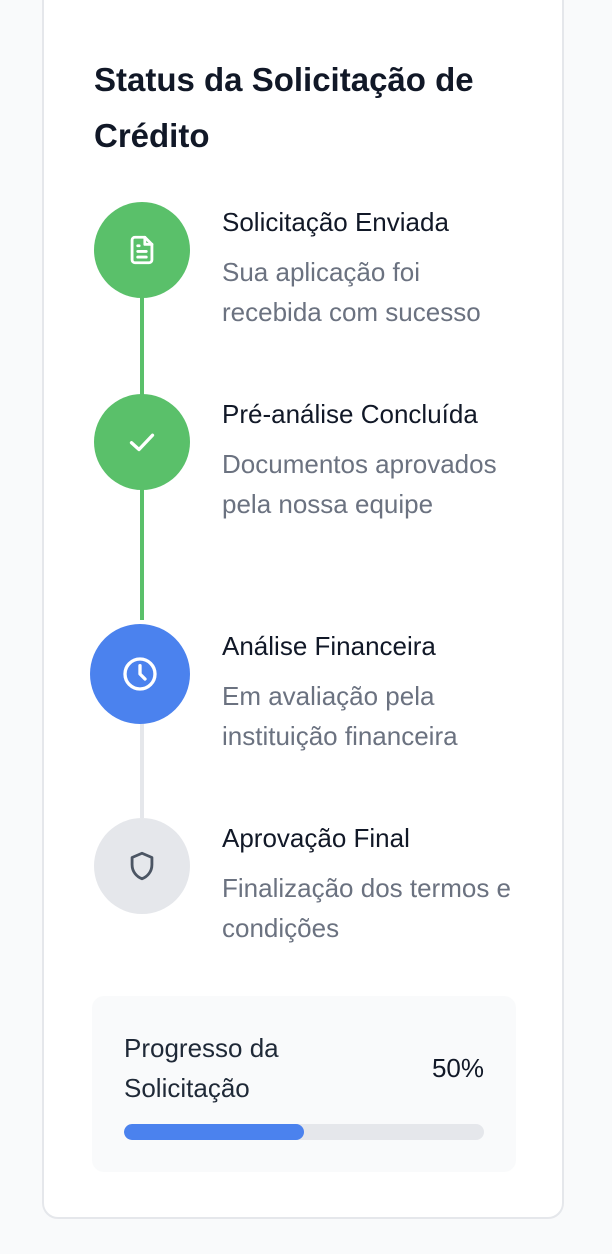 This screenshot has width=612, height=1254. What do you see at coordinates (367, 908) in the screenshot?
I see `step-description: Finalização dos termos e condições` at bounding box center [367, 908].